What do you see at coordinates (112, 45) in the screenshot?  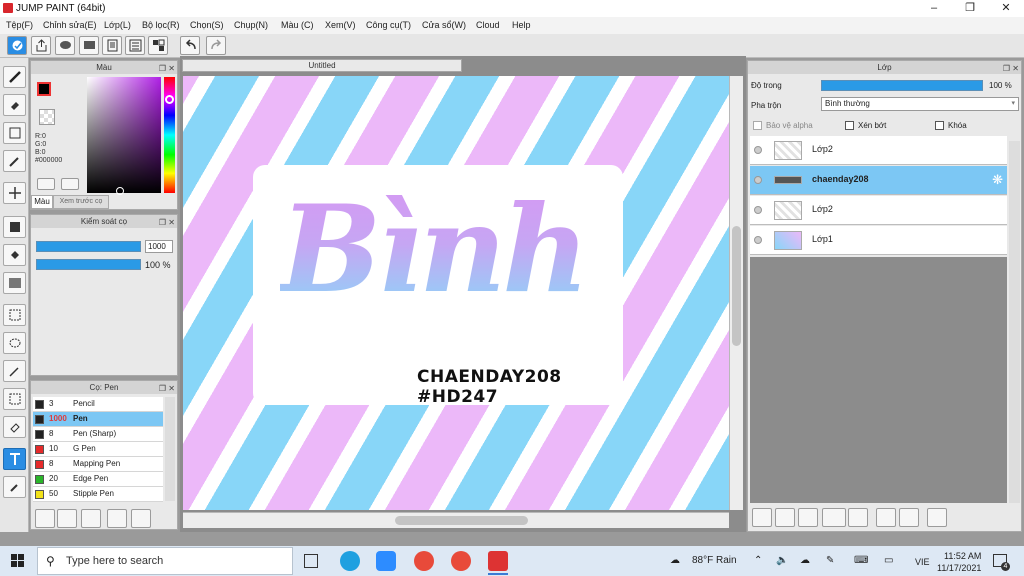 I see `document-icon` at bounding box center [112, 45].